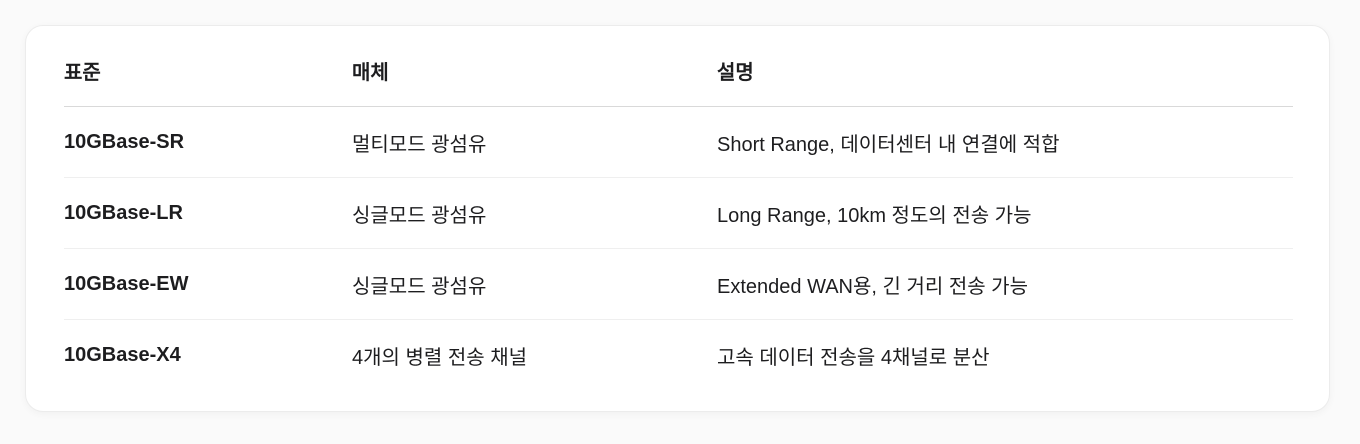 Image resolution: width=1360 pixels, height=444 pixels. What do you see at coordinates (1005, 142) in the screenshot?
I see `cell-description: Short Range, 데이터센터 내 연결에 적합` at bounding box center [1005, 142].